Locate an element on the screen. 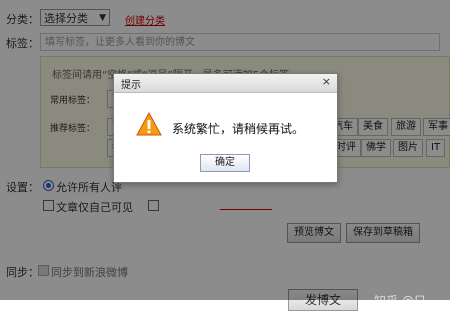 The width and height of the screenshot is (450, 311). dialog-titlebar: 提示 × is located at coordinates (225, 83).